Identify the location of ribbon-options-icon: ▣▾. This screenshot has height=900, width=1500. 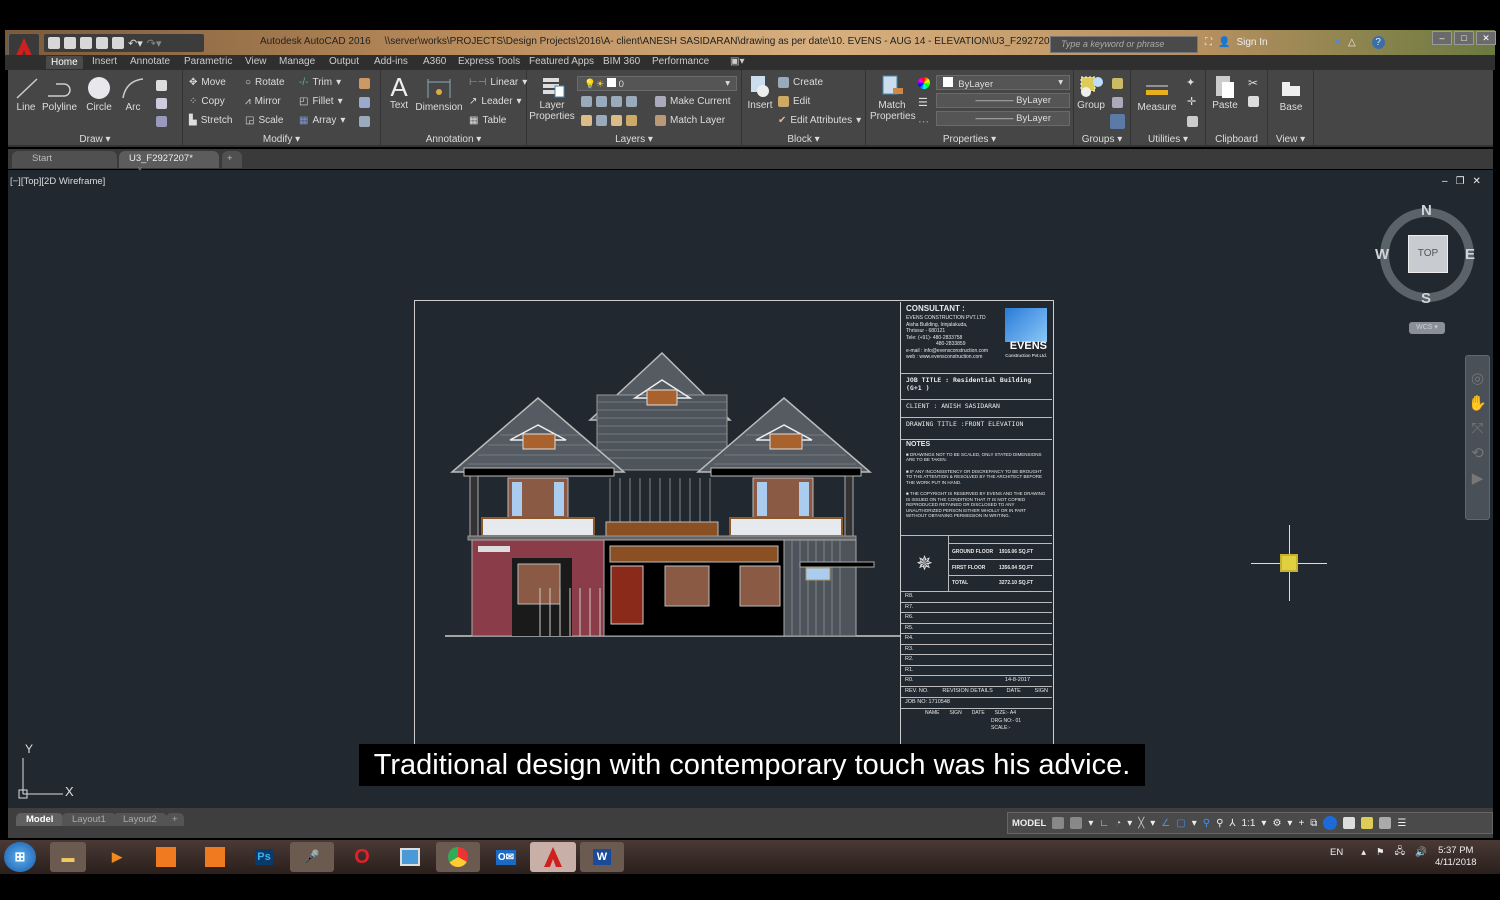
(737, 61).